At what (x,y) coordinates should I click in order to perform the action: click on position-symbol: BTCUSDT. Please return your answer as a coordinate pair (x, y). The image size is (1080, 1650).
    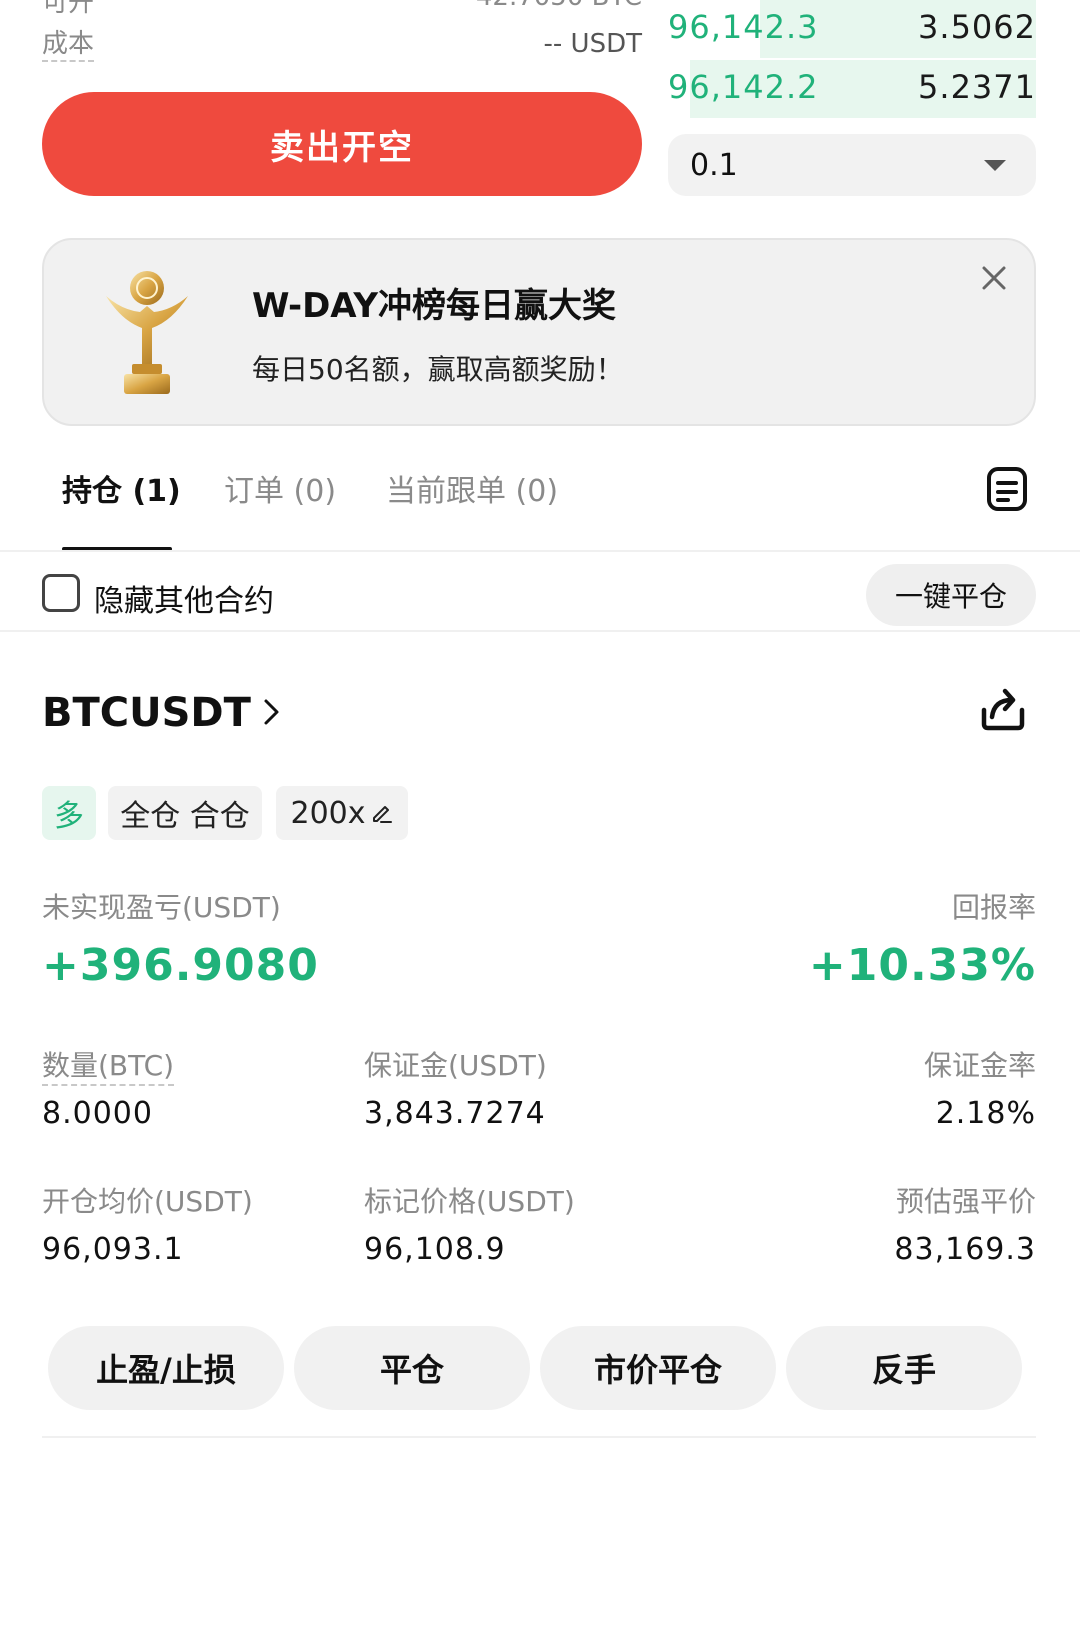
    Looking at the image, I should click on (146, 713).